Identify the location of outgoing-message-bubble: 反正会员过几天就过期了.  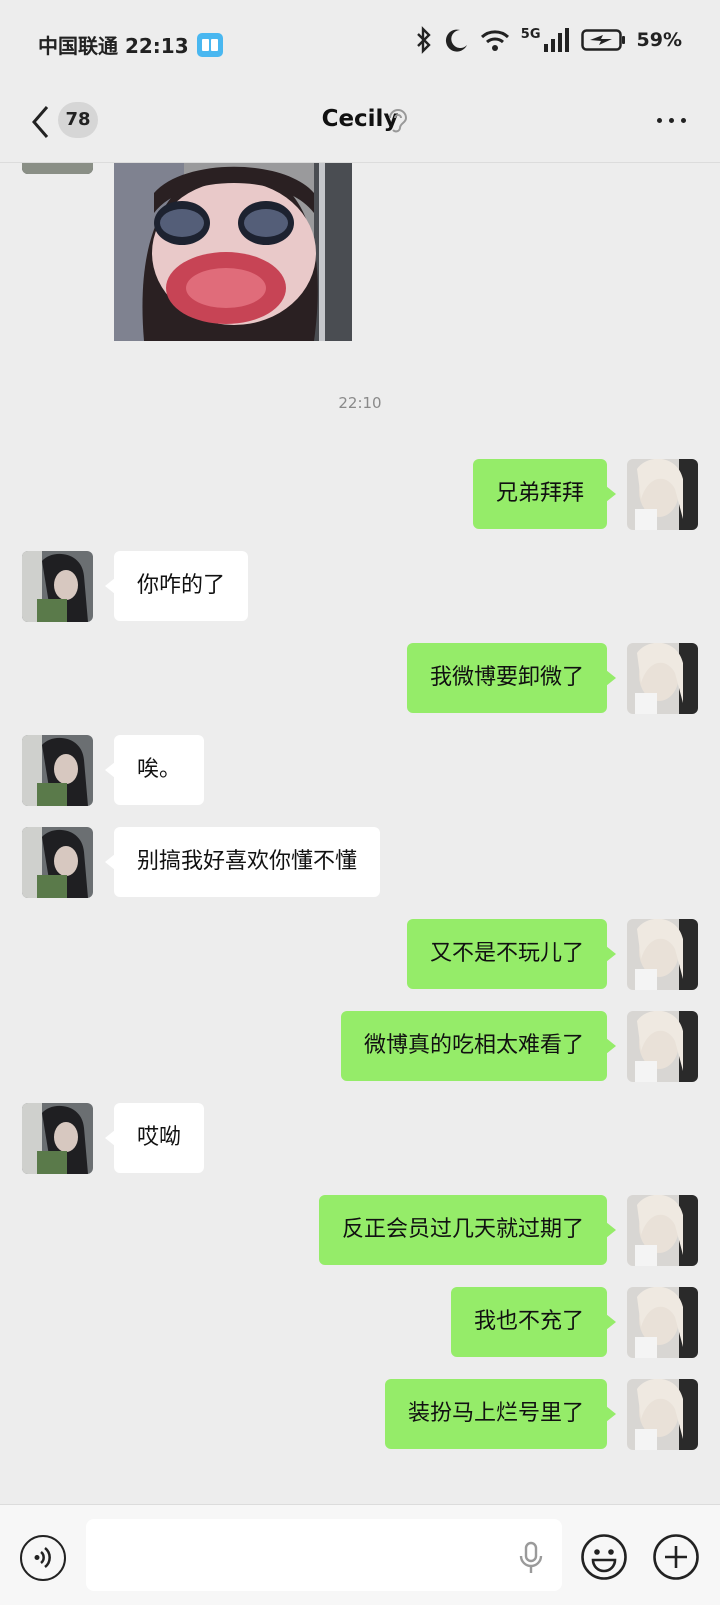
(467, 1230).